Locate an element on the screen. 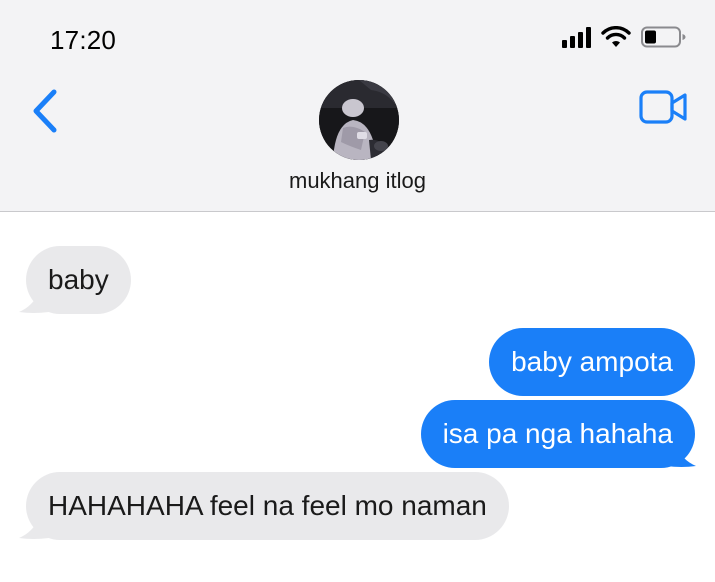 The width and height of the screenshot is (715, 582). back-button is located at coordinates (46, 111).